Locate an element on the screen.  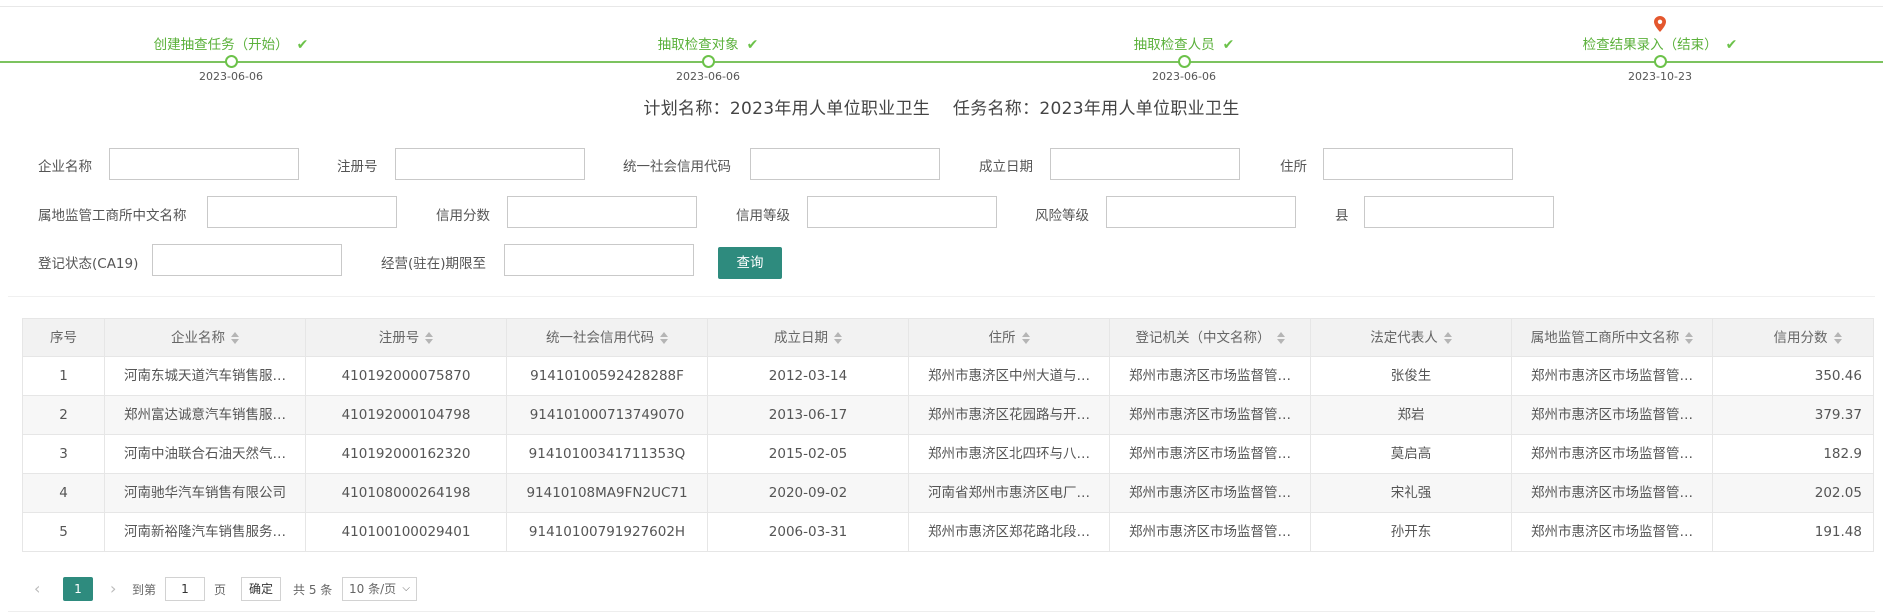
address-input is located at coordinates (1418, 164).